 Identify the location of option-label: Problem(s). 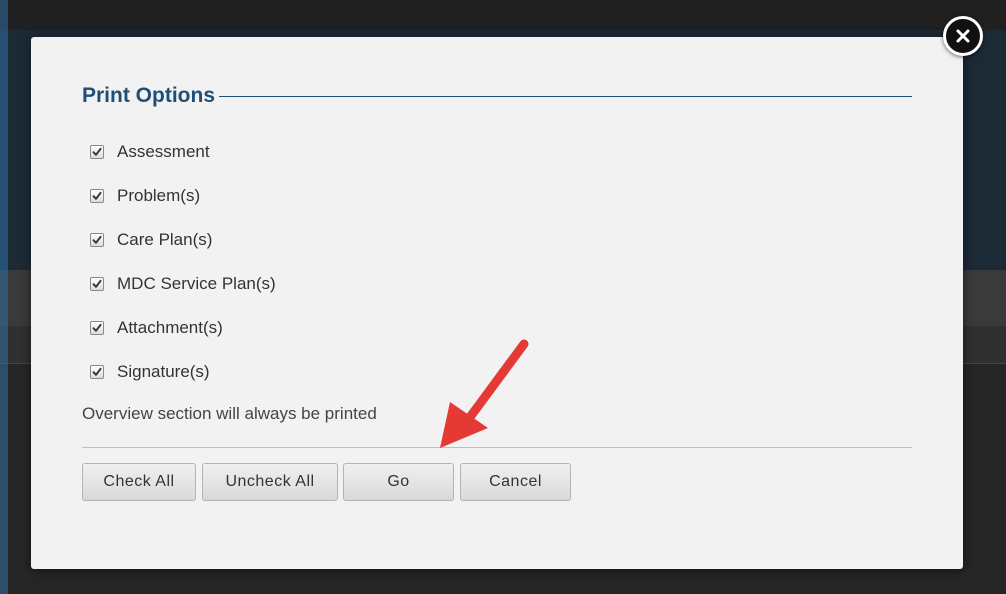
(159, 195).